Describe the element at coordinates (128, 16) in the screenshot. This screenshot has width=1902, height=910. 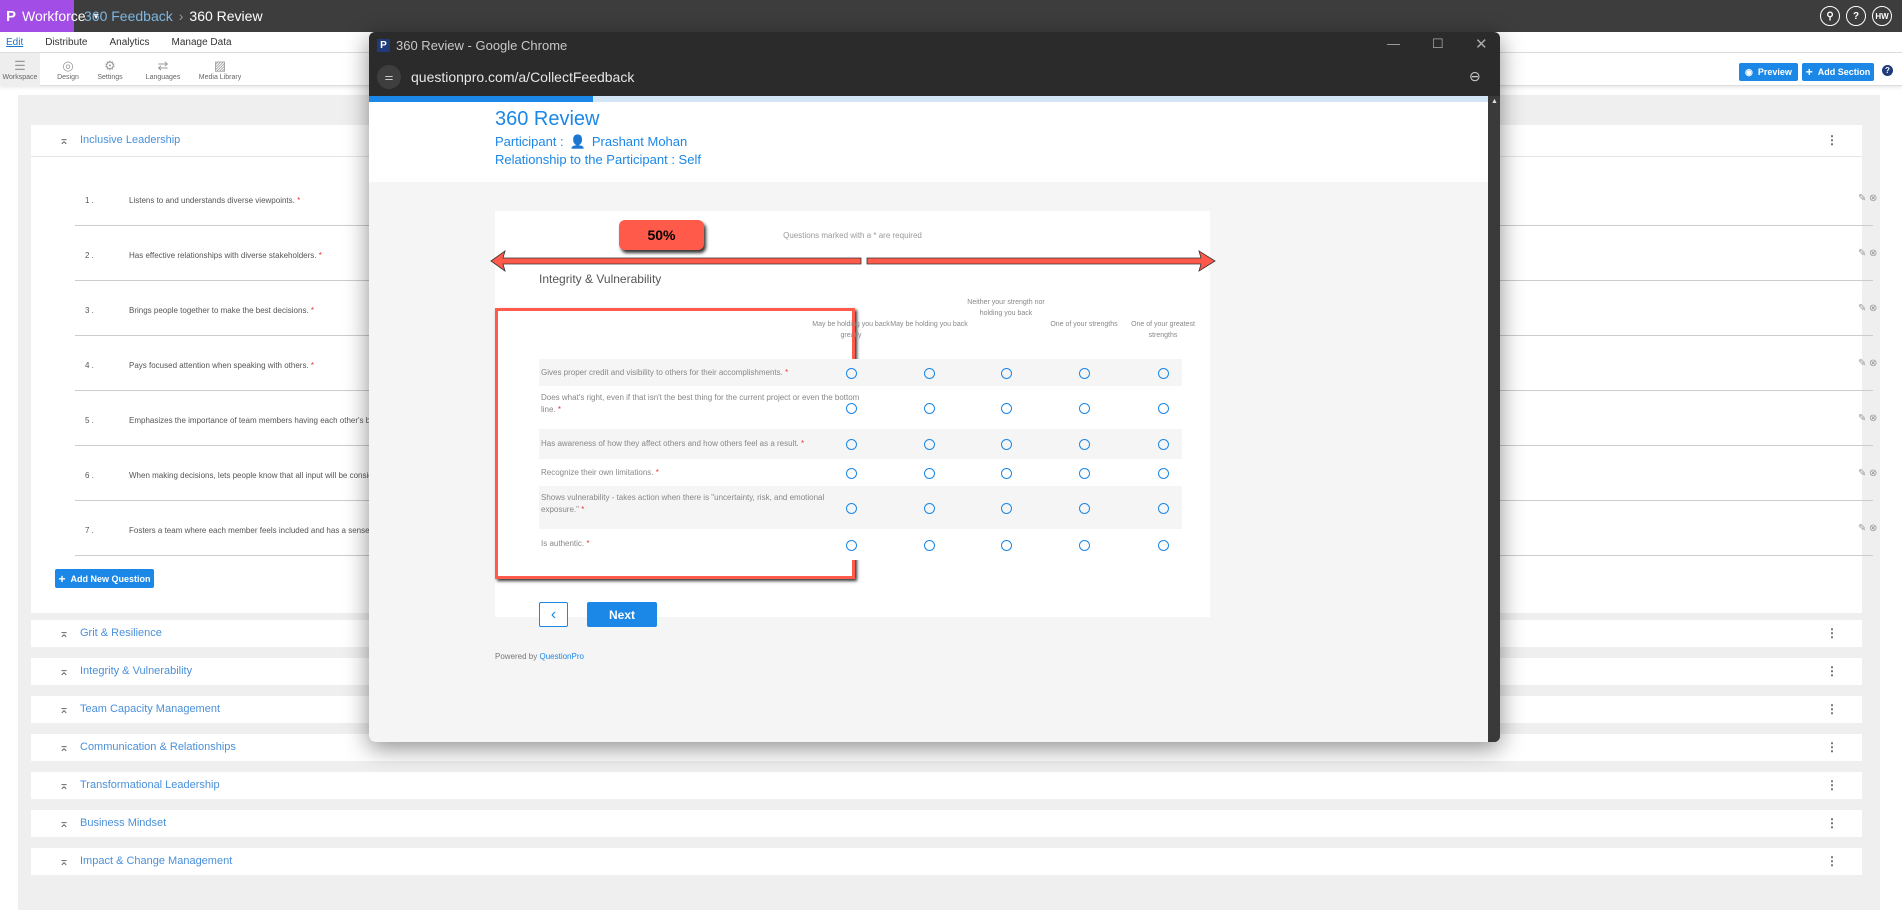
I see `breadcrumb-360-feedback: 360 Feedback` at that location.